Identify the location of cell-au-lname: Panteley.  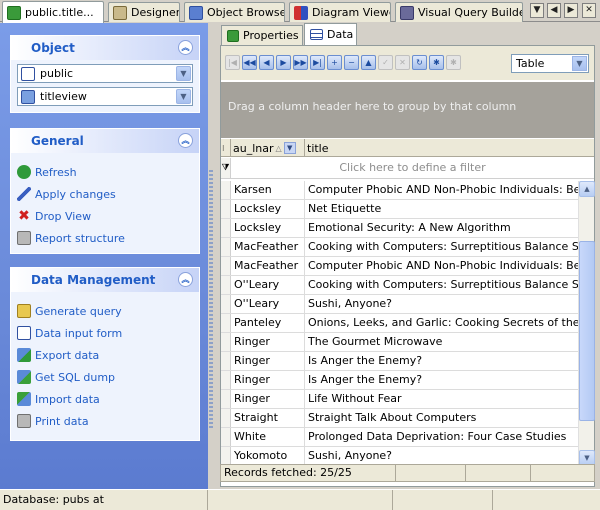
(268, 323).